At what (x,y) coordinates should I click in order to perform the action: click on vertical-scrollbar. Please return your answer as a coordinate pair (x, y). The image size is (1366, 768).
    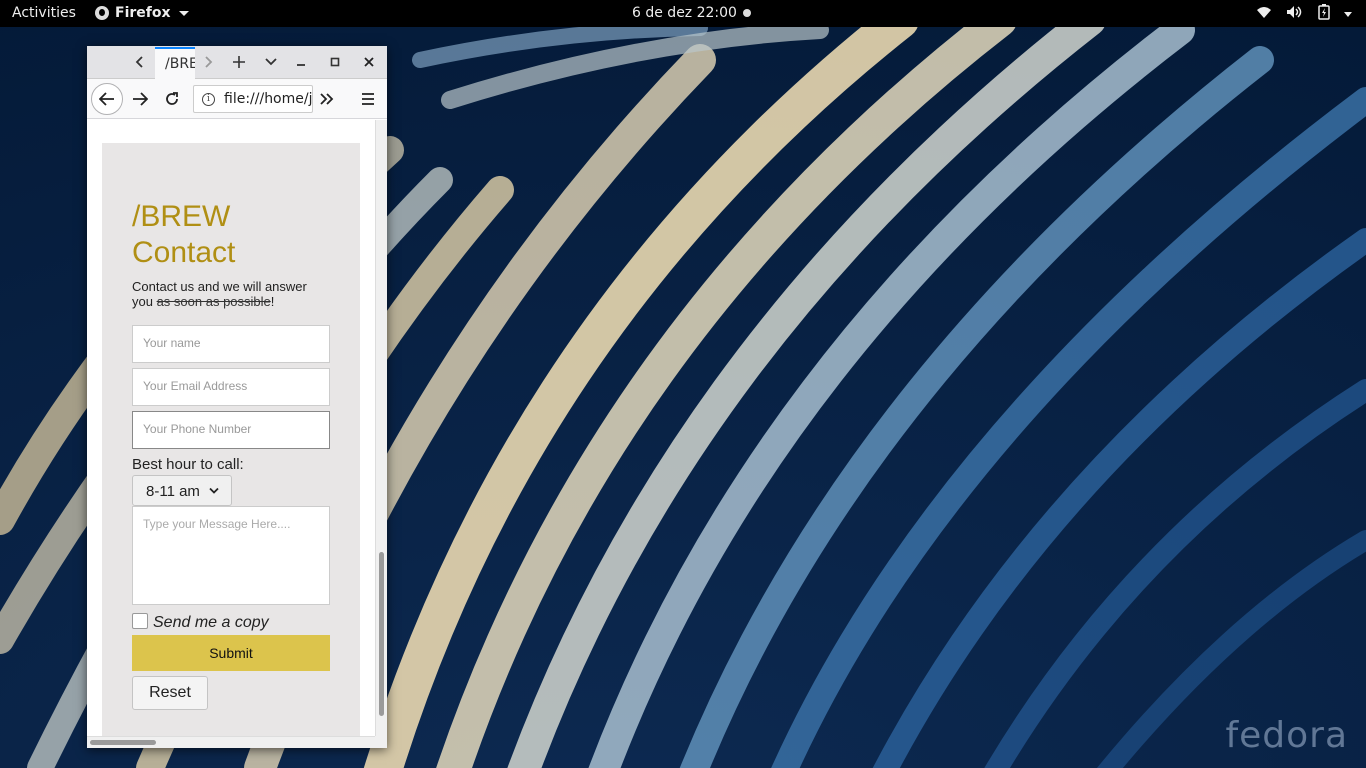
    Looking at the image, I should click on (381, 428).